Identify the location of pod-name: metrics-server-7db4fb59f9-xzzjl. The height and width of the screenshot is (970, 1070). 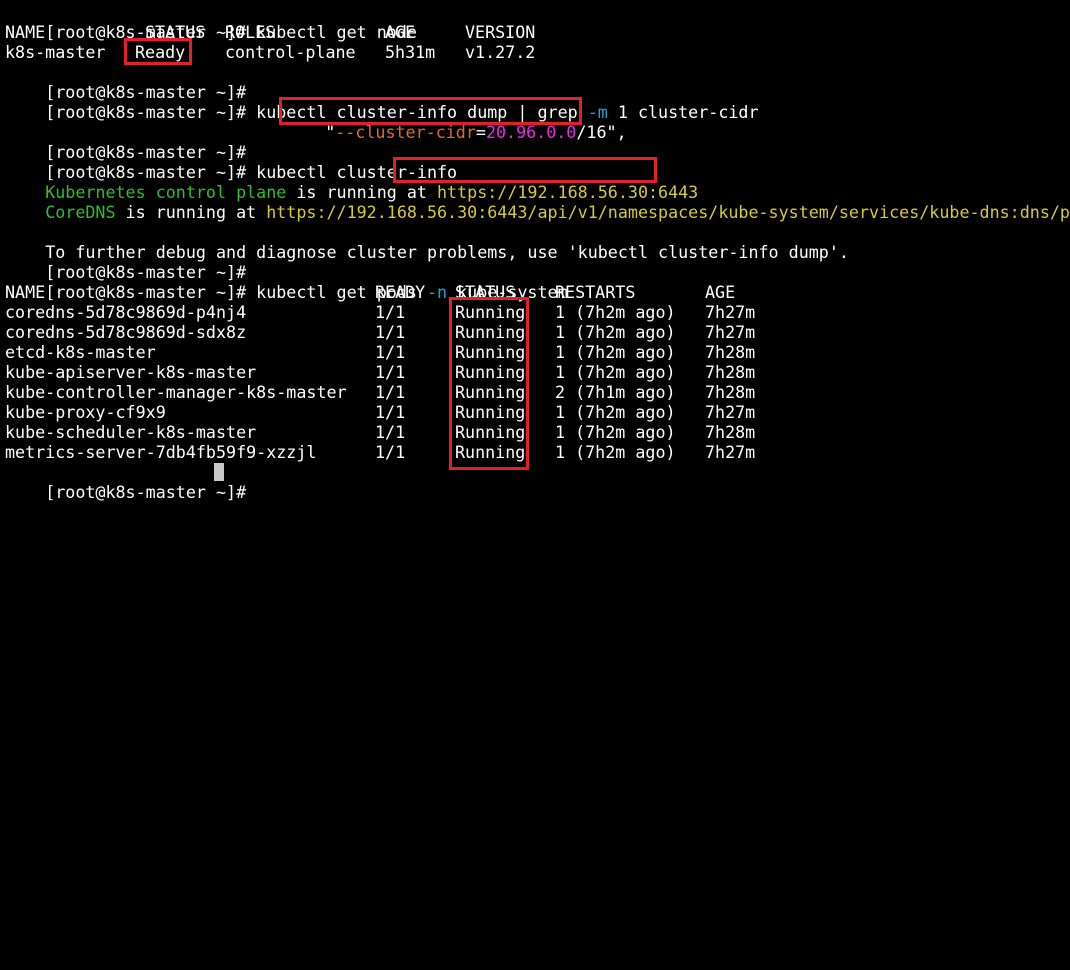
(161, 452).